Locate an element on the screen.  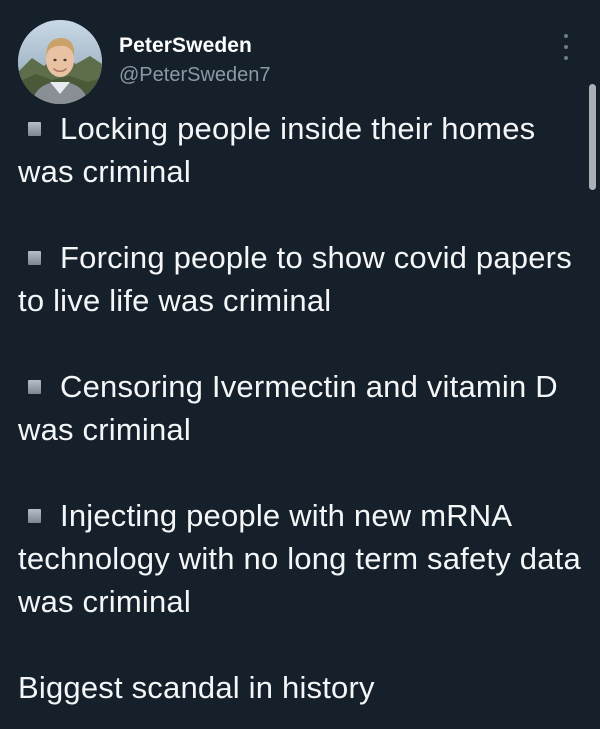
tweet-header: PeterSweden @PeterSweden7 is located at coordinates (300, 63).